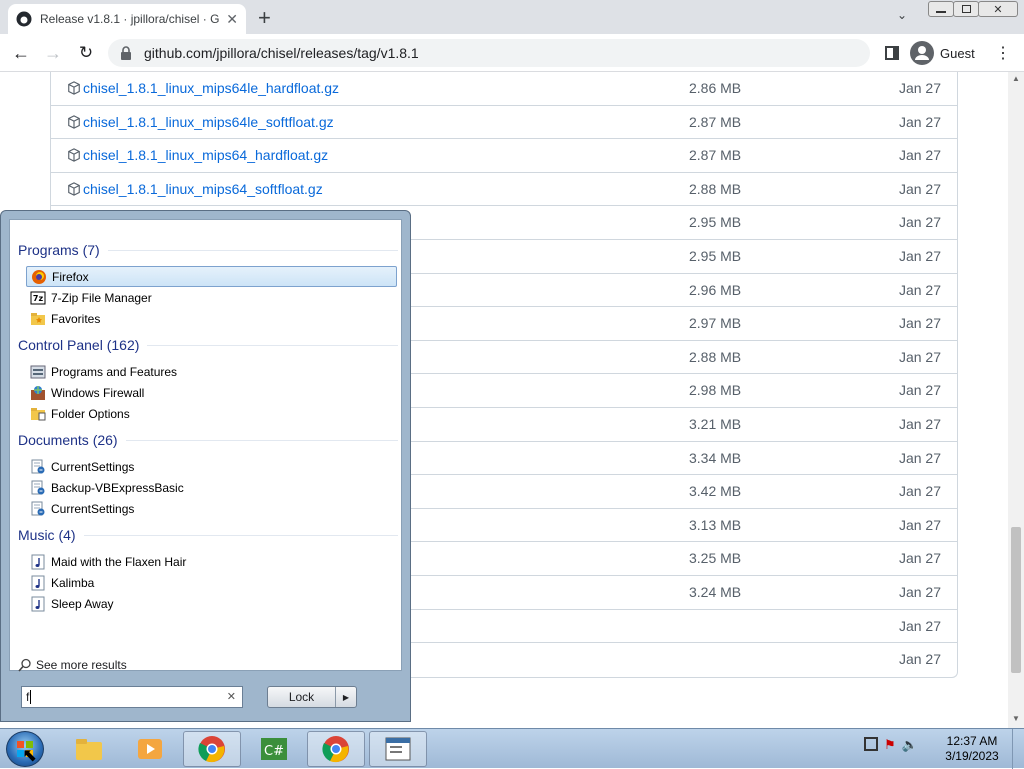 Image resolution: width=1024 pixels, height=769 pixels. Describe the element at coordinates (208, 250) in the screenshot. I see `result-group-title: Programs (7)` at that location.